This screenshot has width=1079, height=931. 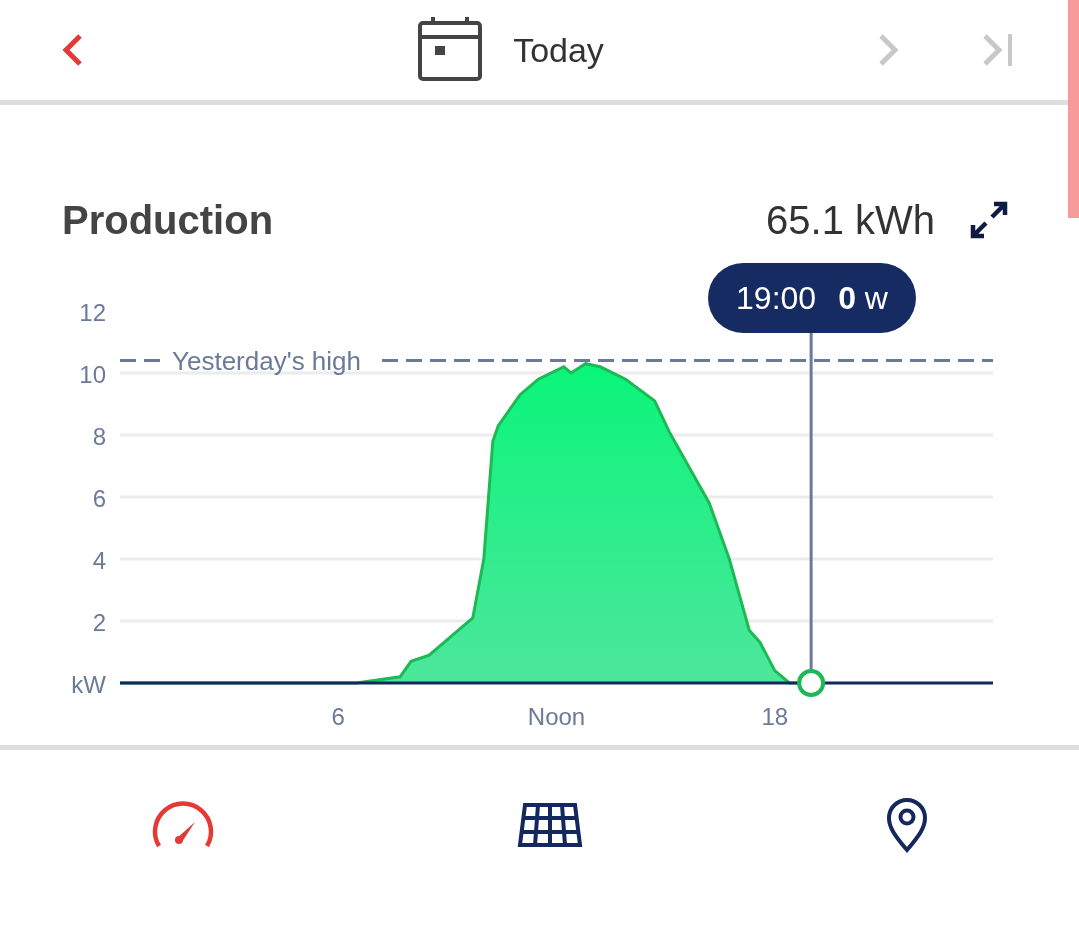 I want to click on date-title: Today, so click(x=558, y=50).